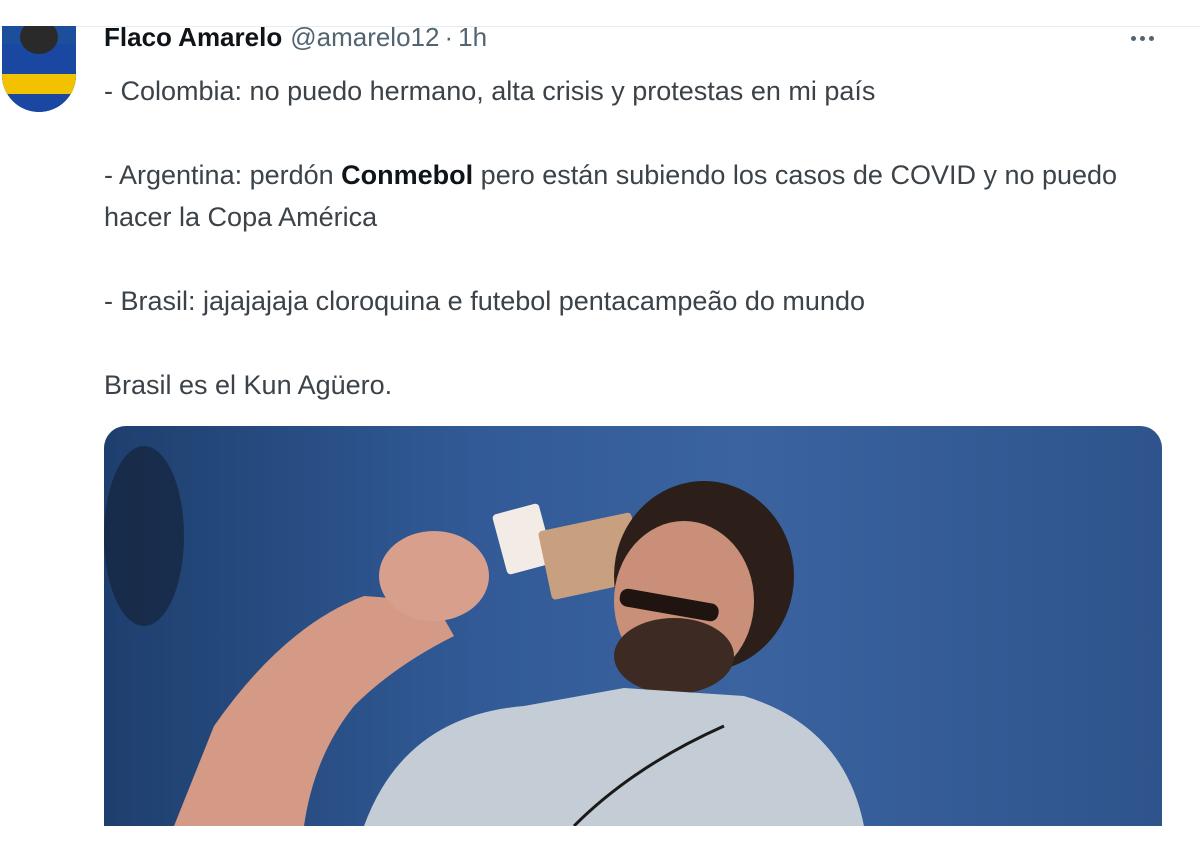 Image resolution: width=1200 pixels, height=852 pixels. I want to click on tweet-header: Flaco Amarelo @amarelo12 · 1h, so click(295, 42).